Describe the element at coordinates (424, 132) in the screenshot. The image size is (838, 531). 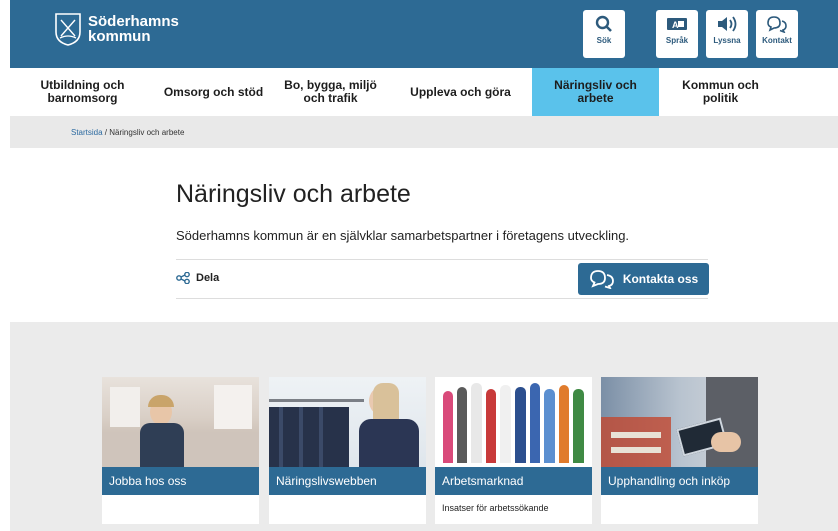
I see `breadcrumb-bar: Startsida / Näringsliv och arbete` at that location.